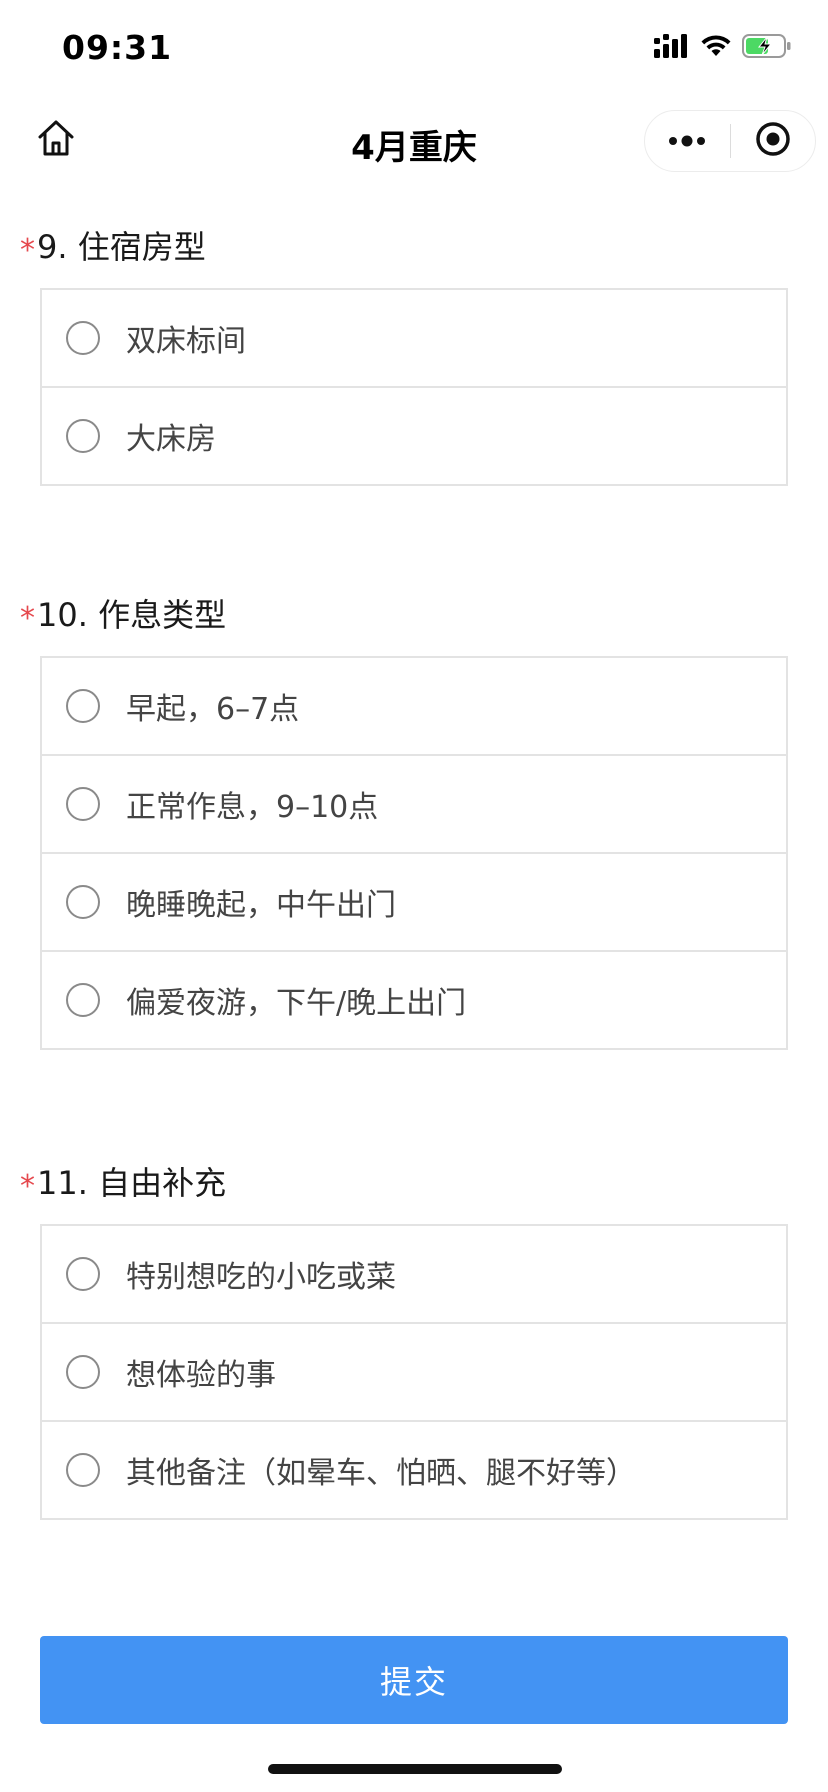  I want to click on status-bar: 09:31, so click(414, 50).